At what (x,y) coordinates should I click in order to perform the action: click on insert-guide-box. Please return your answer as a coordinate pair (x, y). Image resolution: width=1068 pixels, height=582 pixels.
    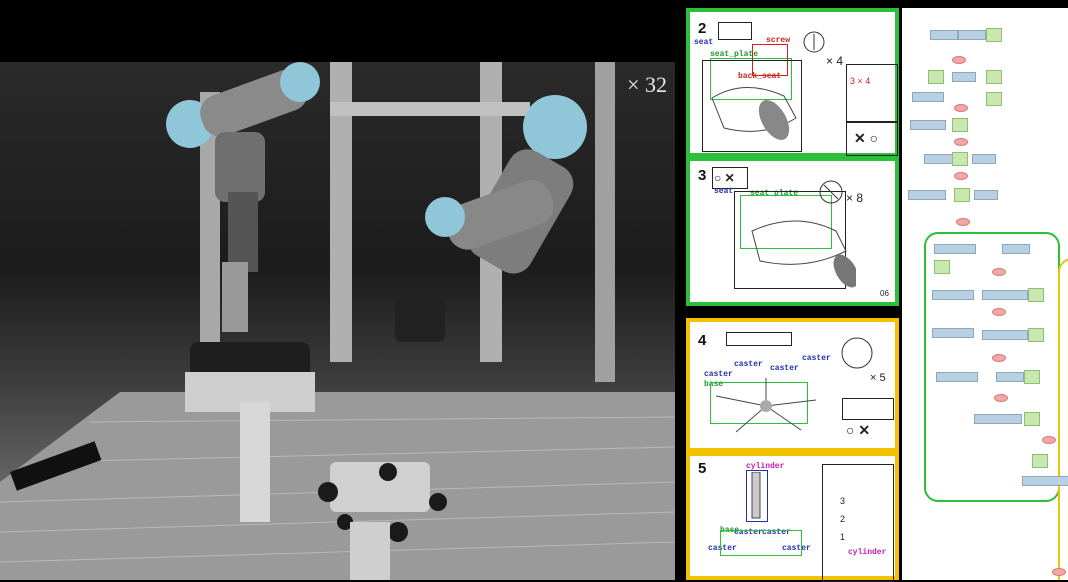
    Looking at the image, I should click on (858, 523).